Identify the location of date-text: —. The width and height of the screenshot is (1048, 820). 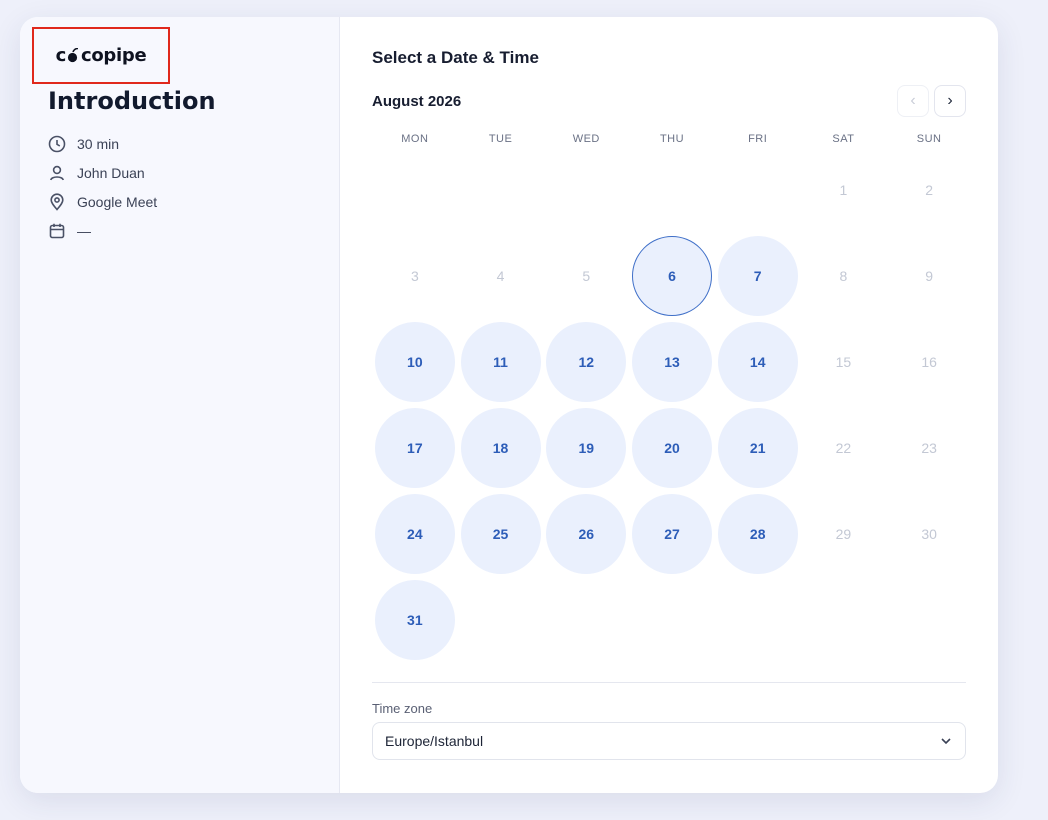
(84, 230).